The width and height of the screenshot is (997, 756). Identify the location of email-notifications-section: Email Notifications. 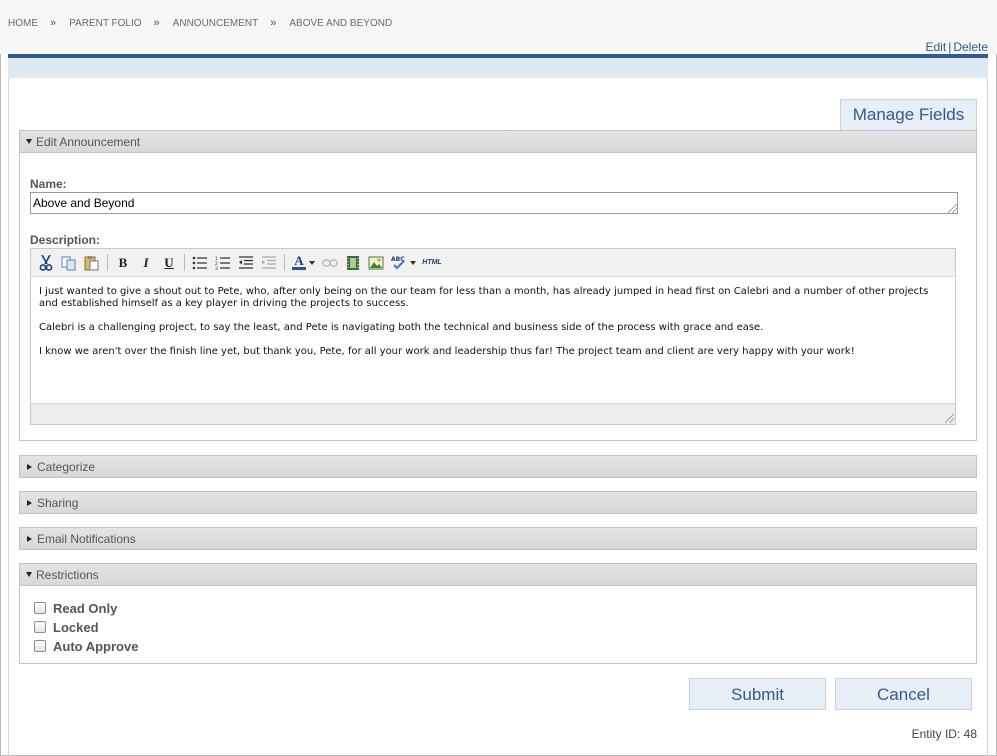
(498, 538).